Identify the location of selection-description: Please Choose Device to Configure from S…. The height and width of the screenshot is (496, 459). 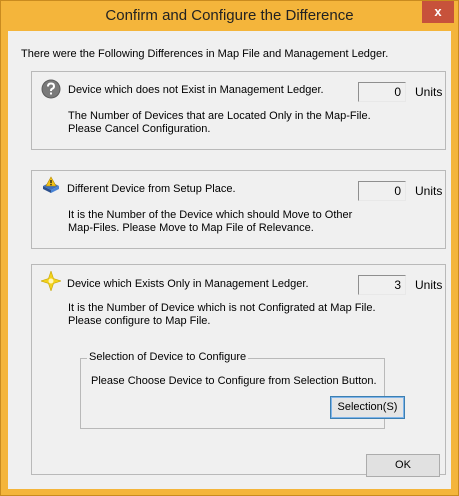
(234, 381).